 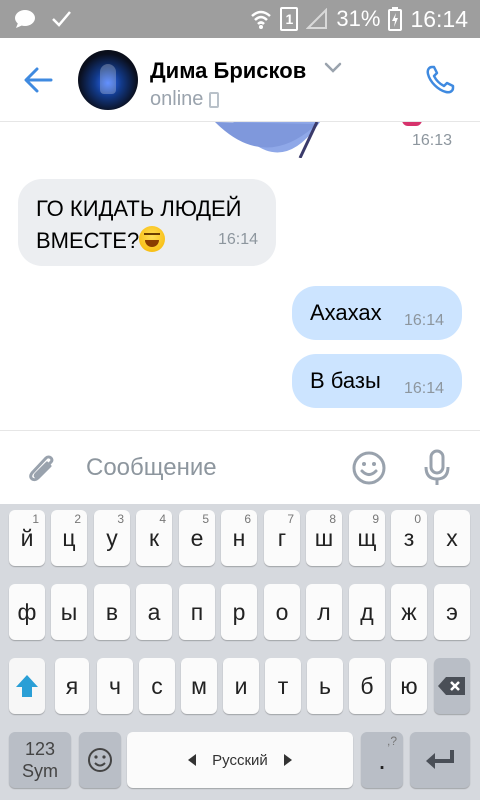 I want to click on key-о: о, so click(x=282, y=612).